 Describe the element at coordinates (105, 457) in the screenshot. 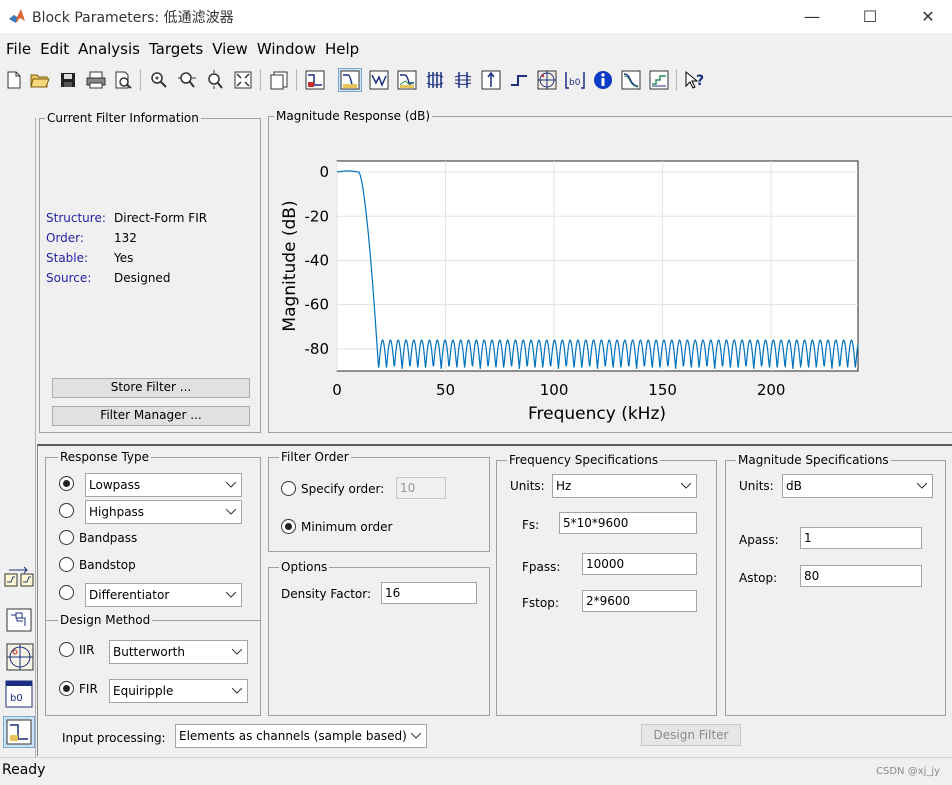

I see `response-type-title: Response Type` at that location.